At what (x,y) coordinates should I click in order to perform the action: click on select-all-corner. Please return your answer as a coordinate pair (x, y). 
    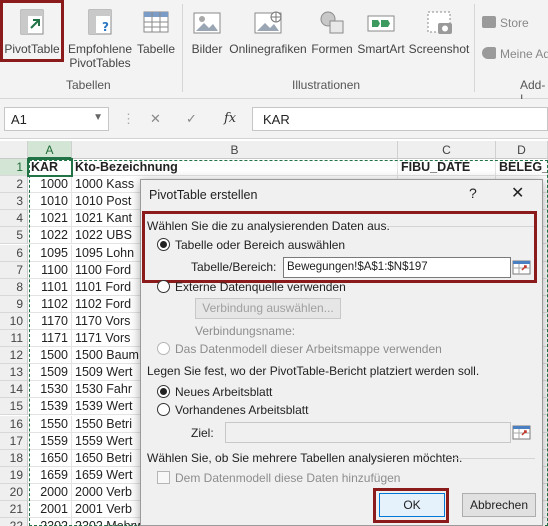
    Looking at the image, I should click on (14, 150).